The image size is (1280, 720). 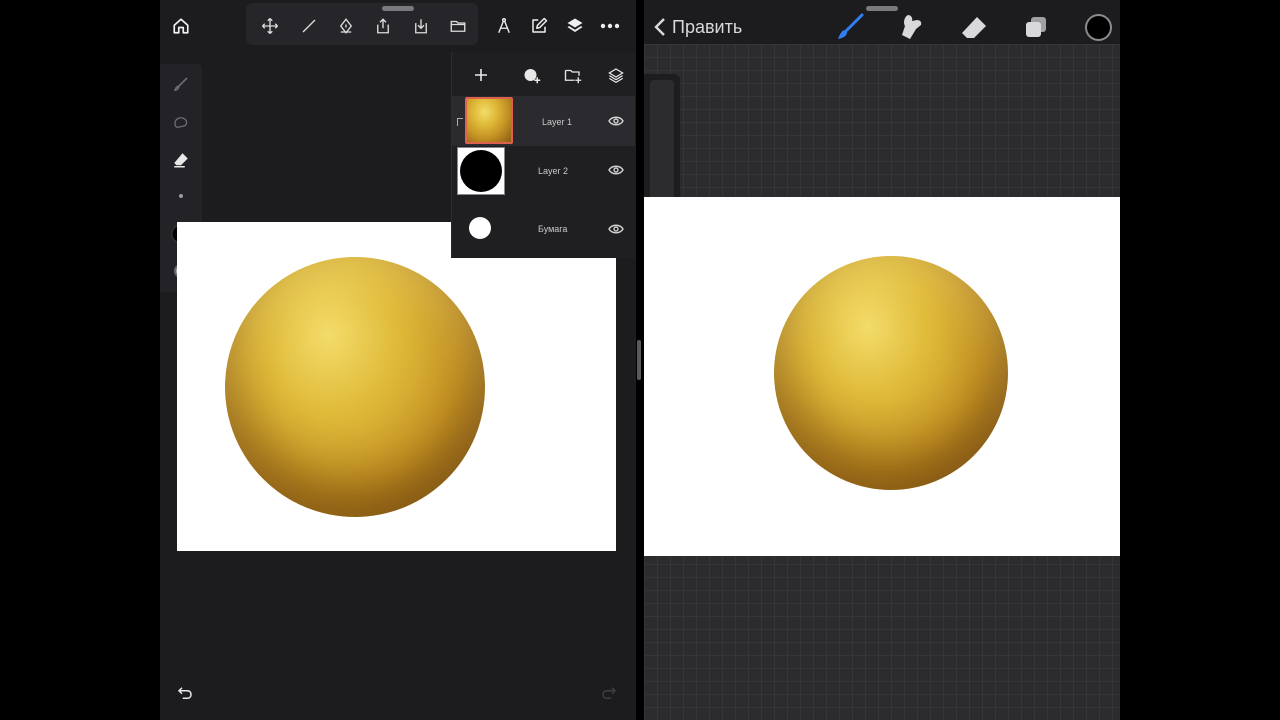 What do you see at coordinates (504, 26) in the screenshot?
I see `compass-icon` at bounding box center [504, 26].